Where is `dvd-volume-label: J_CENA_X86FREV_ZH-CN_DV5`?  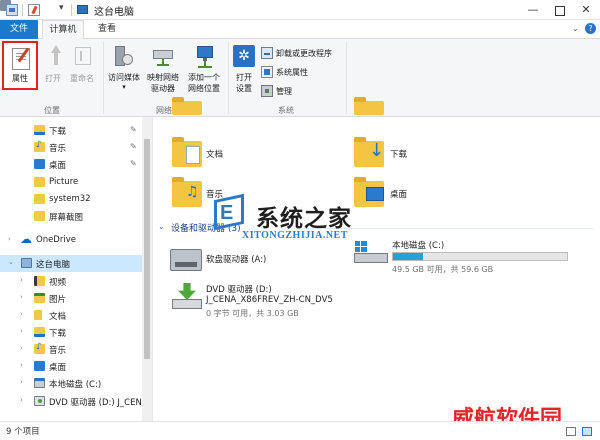 dvd-volume-label: J_CENA_X86FREV_ZH-CN_DV5 is located at coordinates (269, 300).